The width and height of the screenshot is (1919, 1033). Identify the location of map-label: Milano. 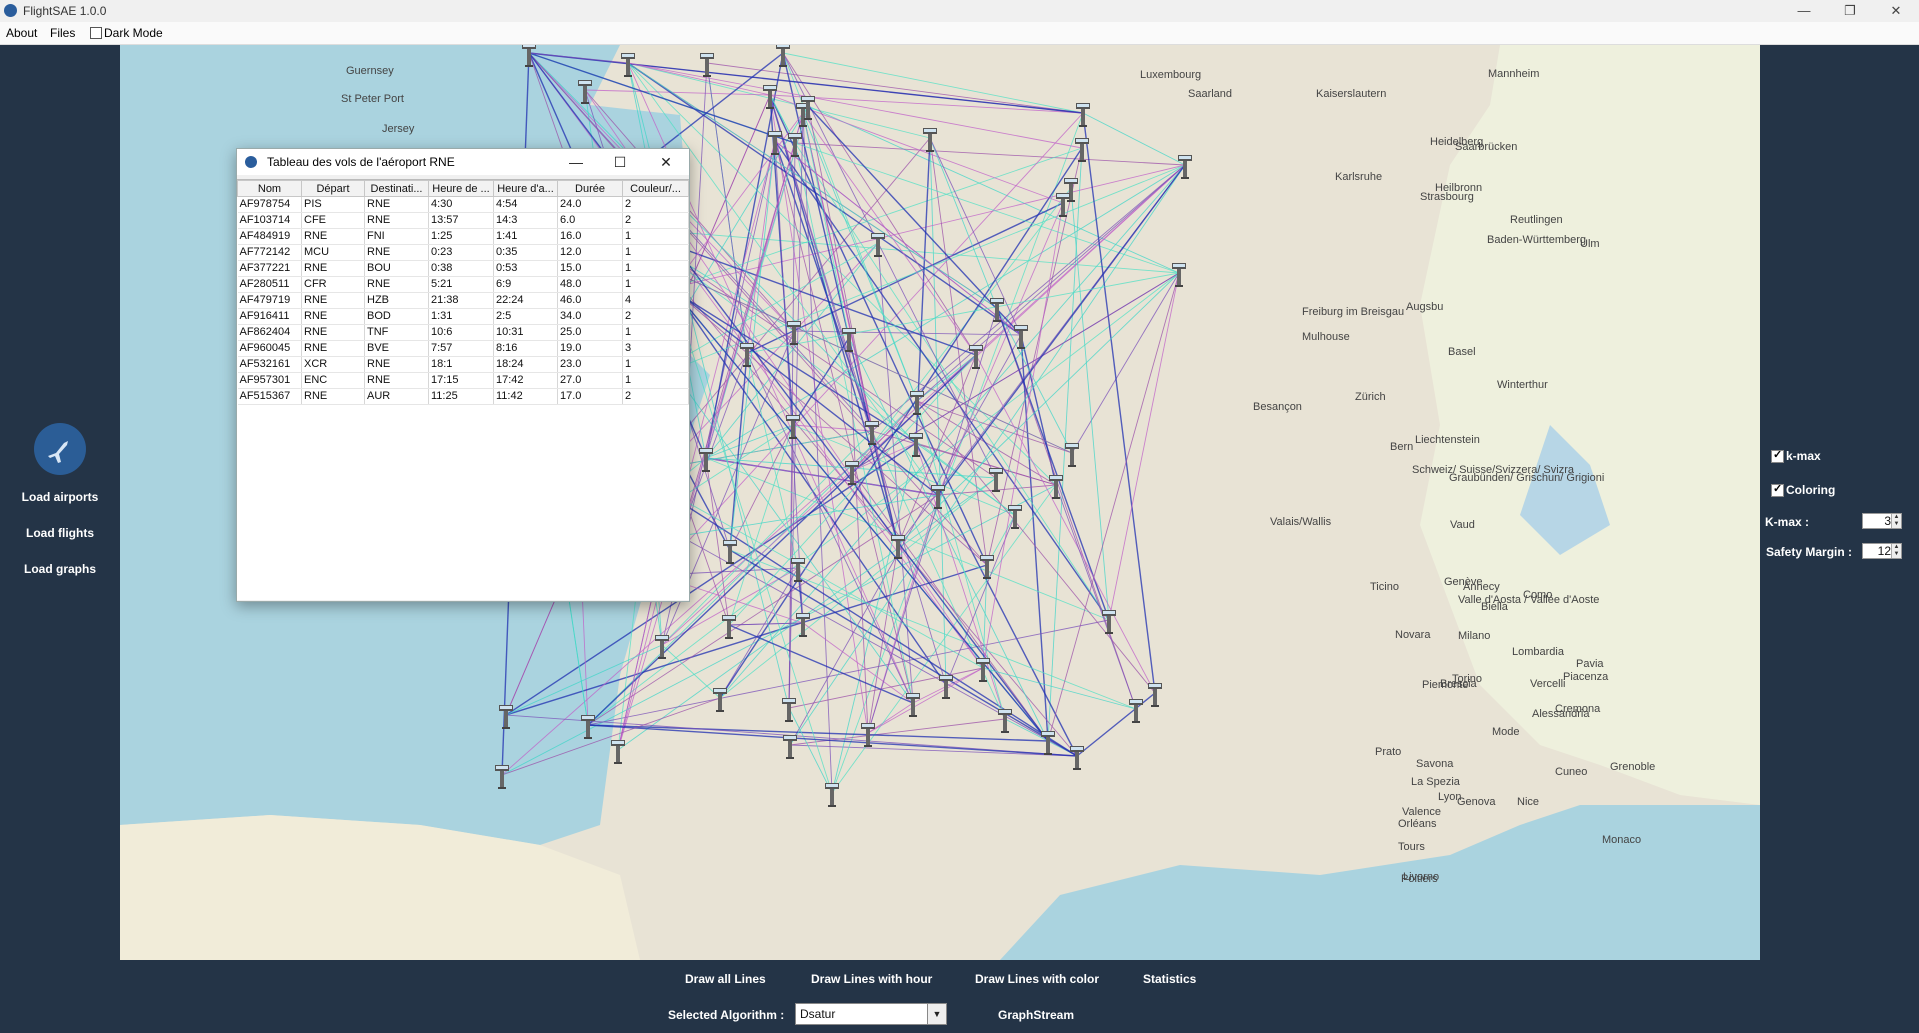
(1474, 636).